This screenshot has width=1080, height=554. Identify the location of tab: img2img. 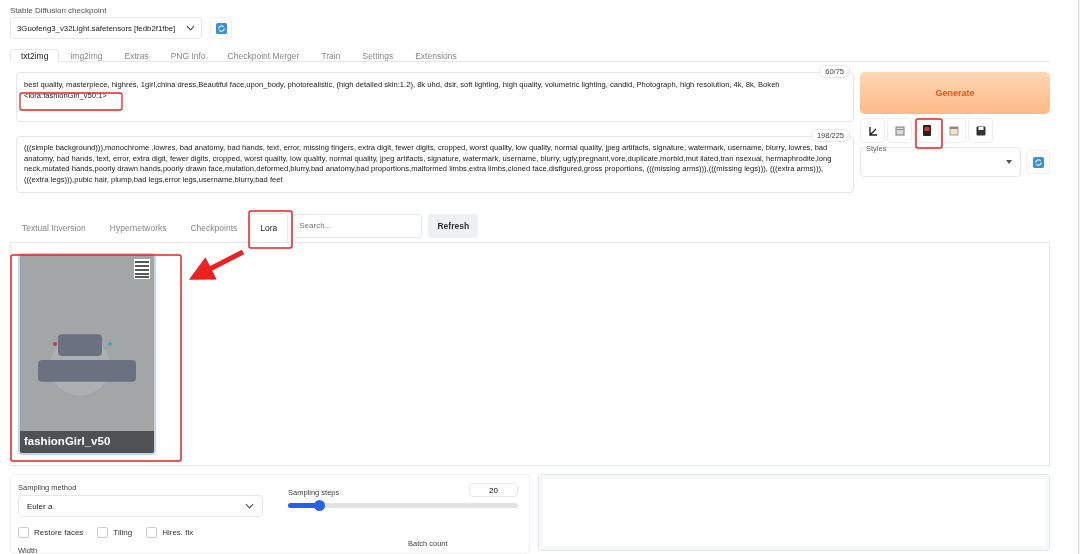
(86, 55).